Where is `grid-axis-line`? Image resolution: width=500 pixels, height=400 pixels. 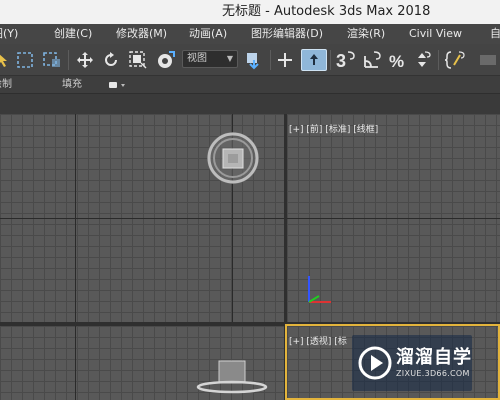
grid-axis-line is located at coordinates (393, 218).